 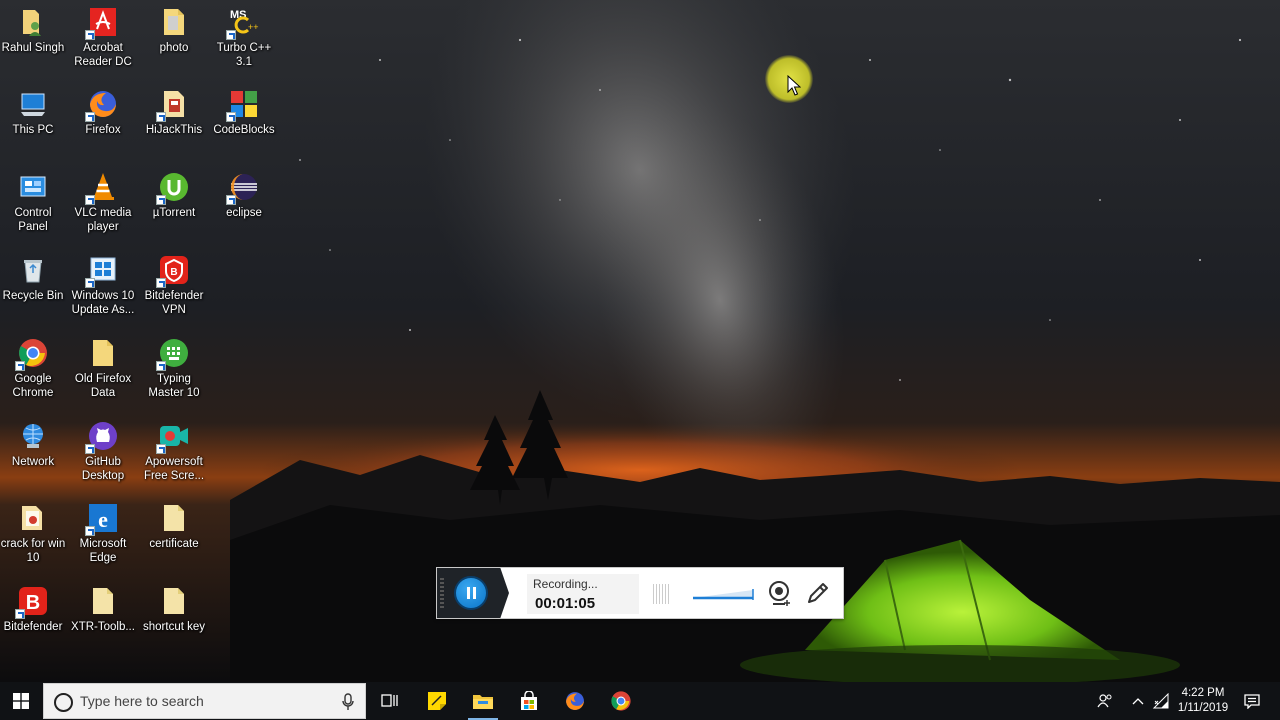 What do you see at coordinates (174, 627) in the screenshot?
I see `desktop-icon-label: shortcut key` at bounding box center [174, 627].